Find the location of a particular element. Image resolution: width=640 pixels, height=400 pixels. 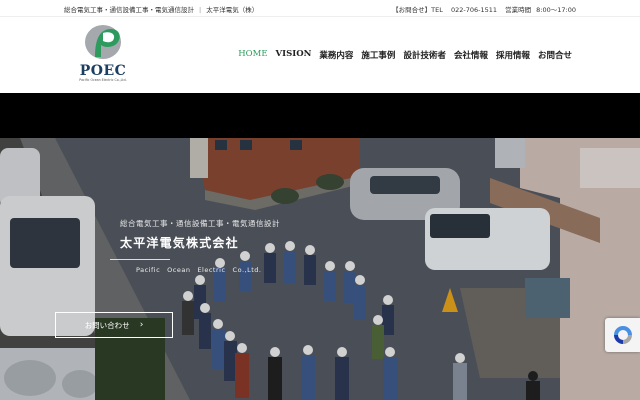

nav-home: HOME is located at coordinates (252, 55).